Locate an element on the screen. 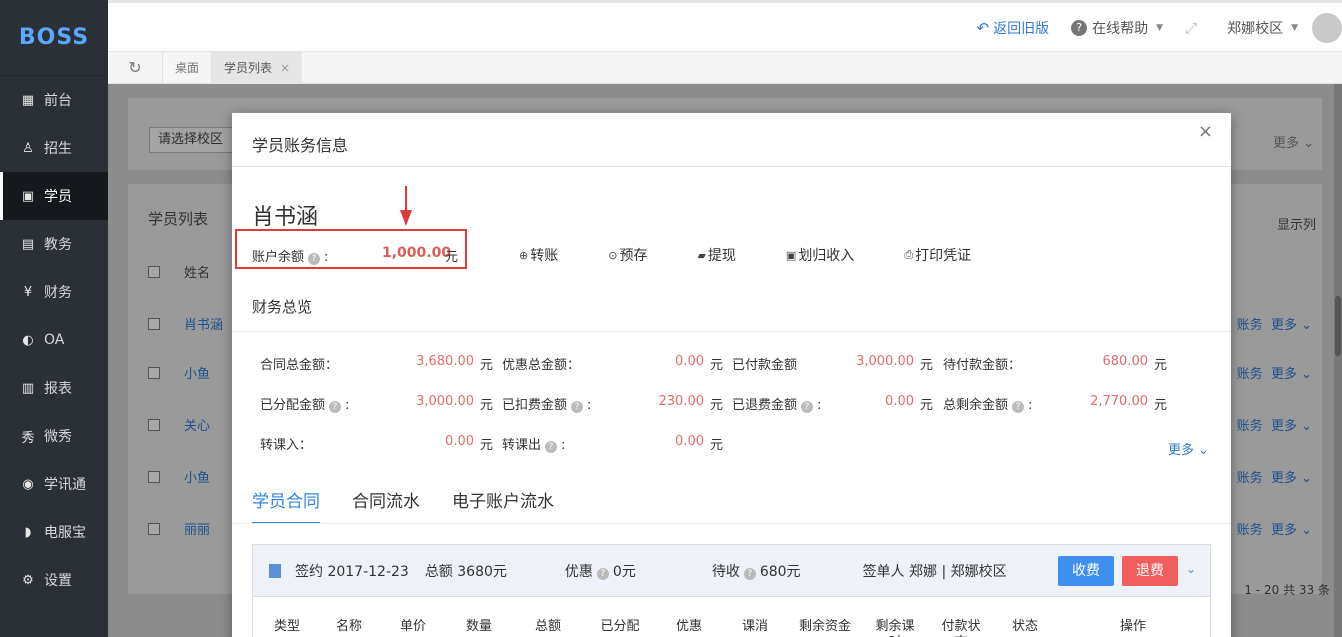 This screenshot has height=637, width=1342. contract-pending: 待收? 680元 is located at coordinates (756, 571).